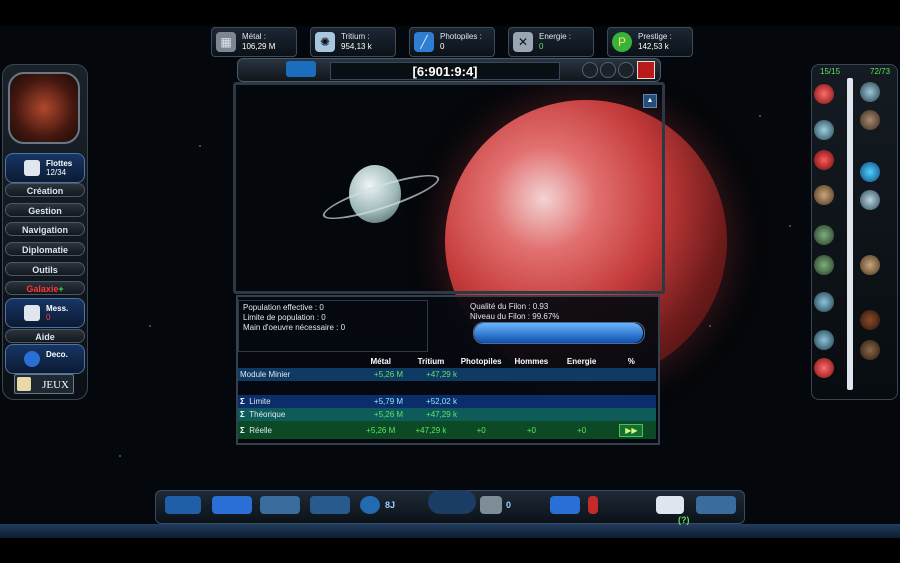  Describe the element at coordinates (232, 505) in the screenshot. I see `alliance-icon` at that location.